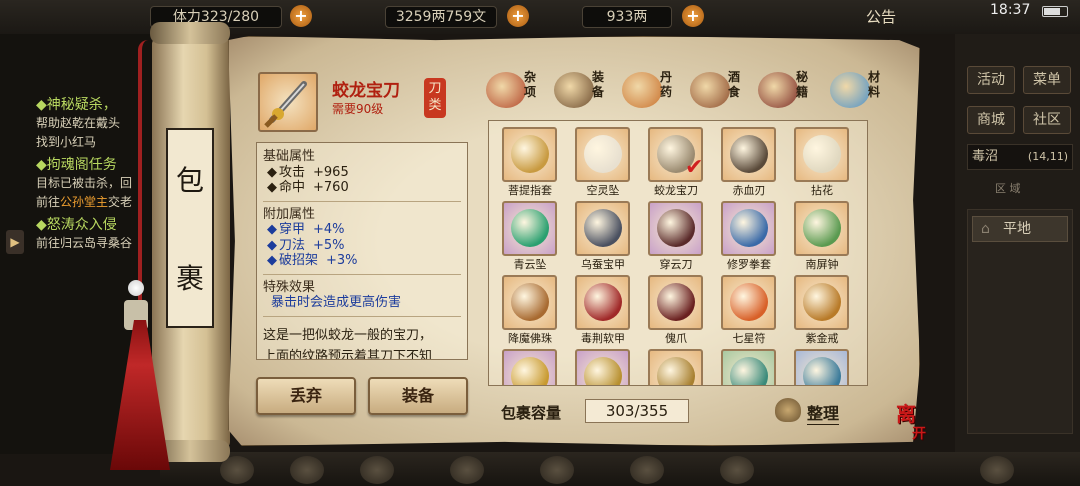  Describe the element at coordinates (1020, 157) in the screenshot. I see `map-location: 毒沼 (14,11)` at that location.